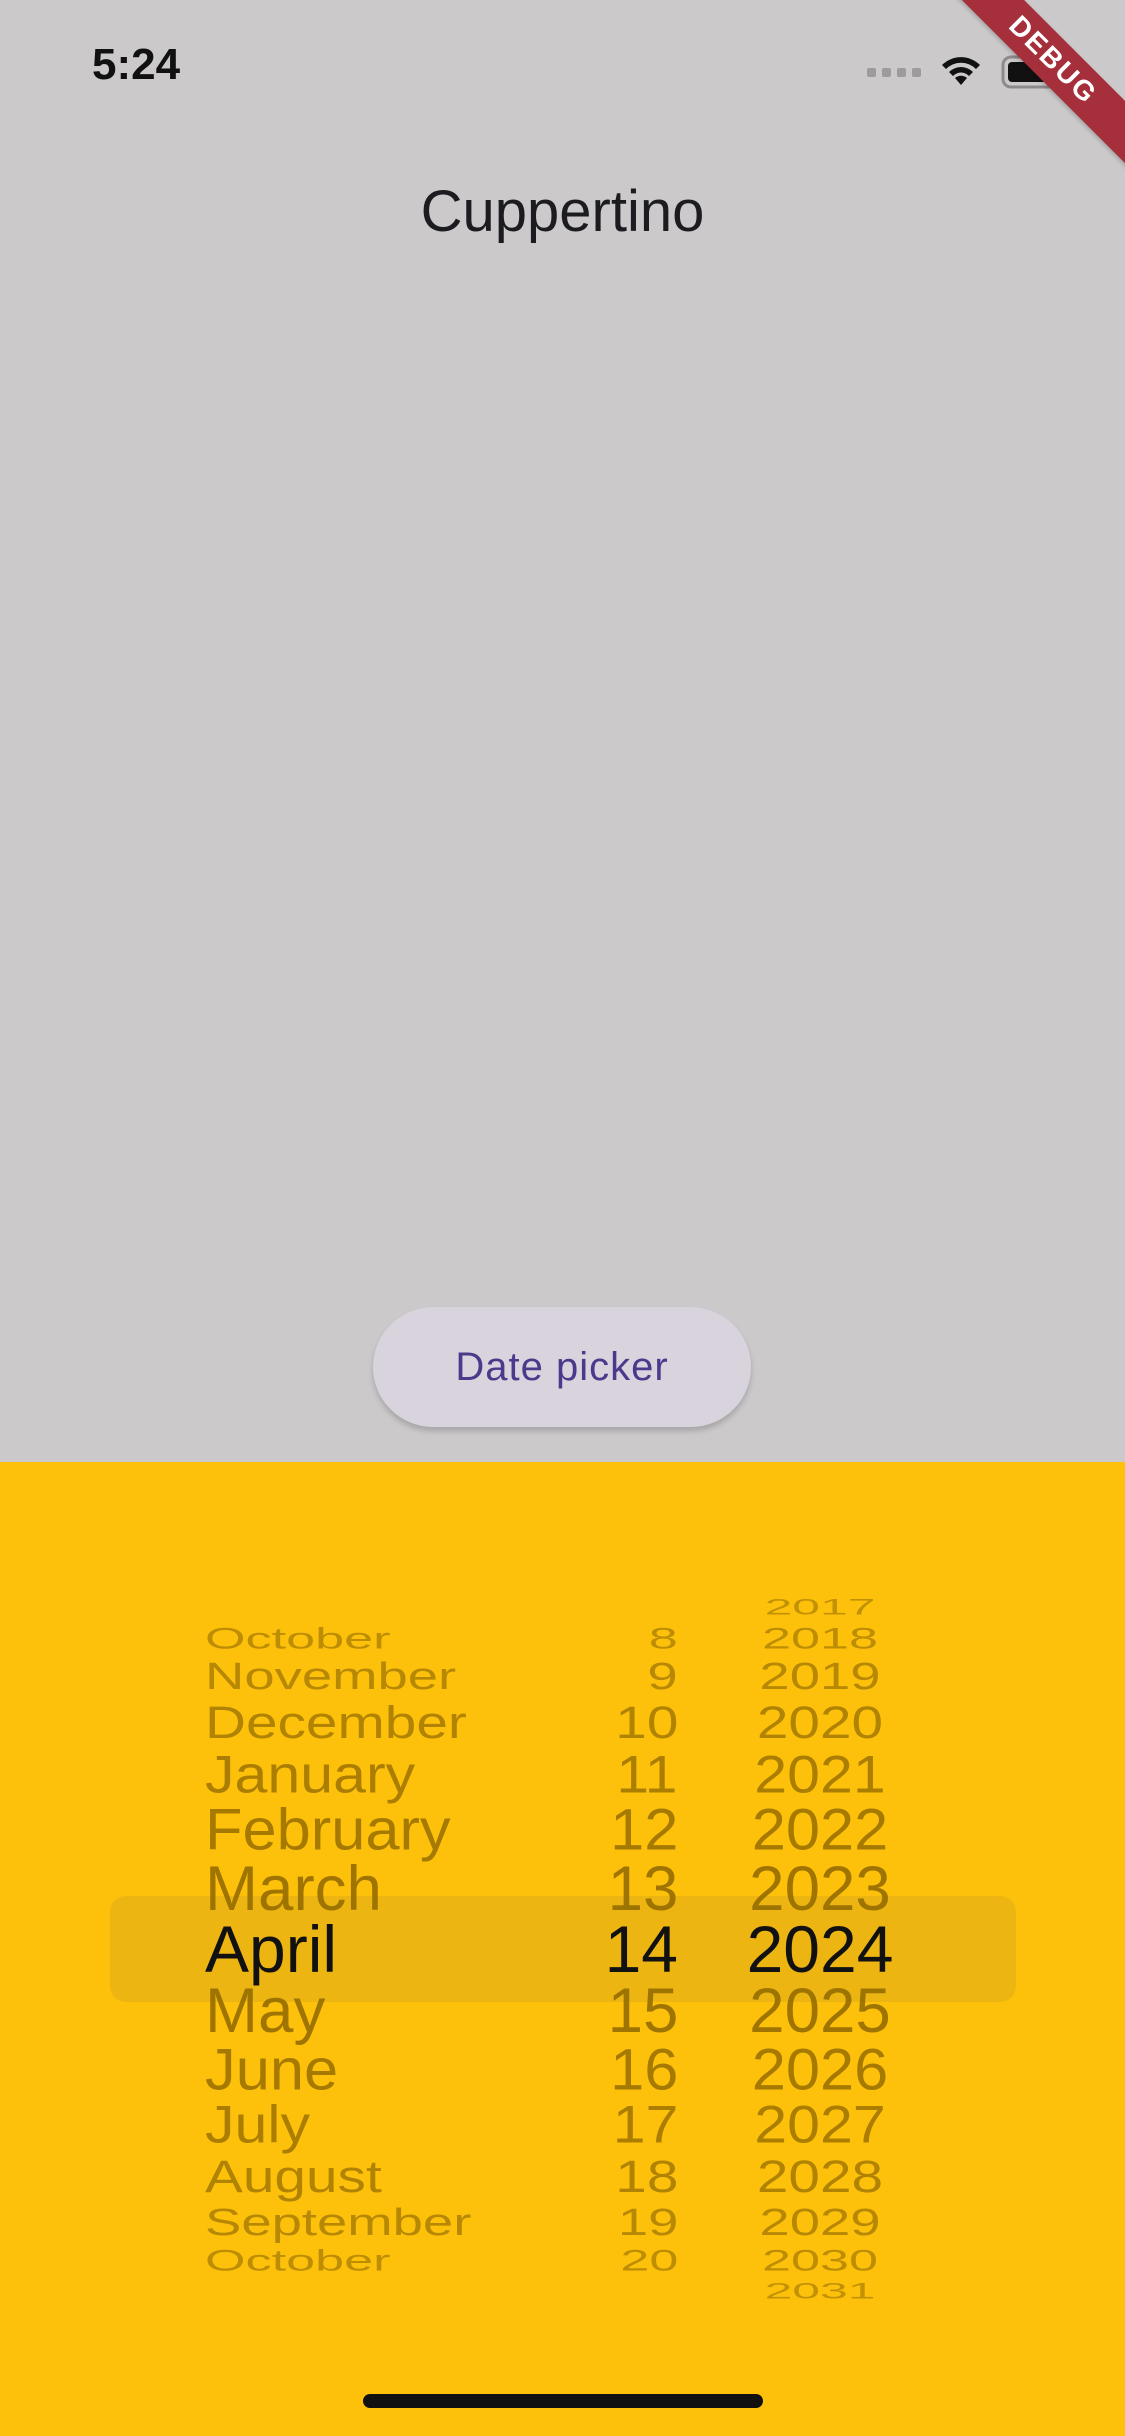 The height and width of the screenshot is (2436, 1125). Describe the element at coordinates (271, 2068) in the screenshot. I see `month-item: June` at that location.